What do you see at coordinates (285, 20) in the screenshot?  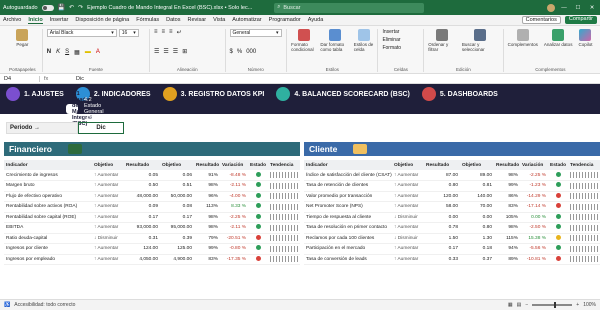 I see `tab-programador: Programador` at bounding box center [285, 20].